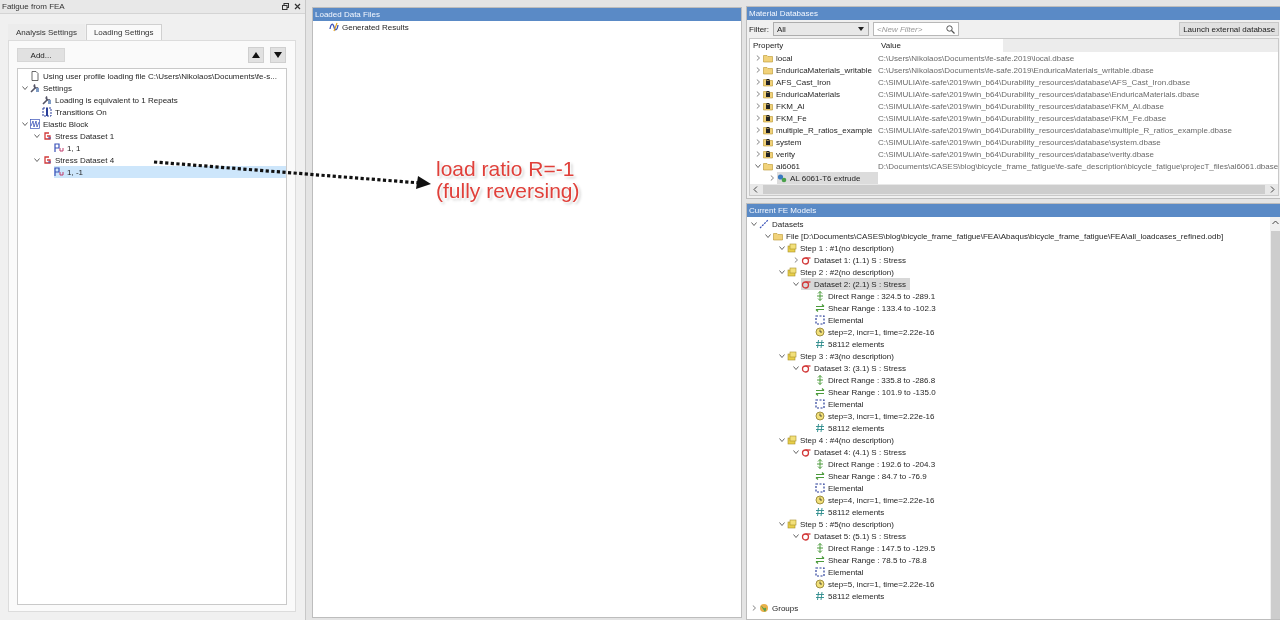 This screenshot has height=620, width=1280. What do you see at coordinates (877, 584) in the screenshot?
I see `tree-row: step=5, incr=1, time=2.22e-16` at bounding box center [877, 584].